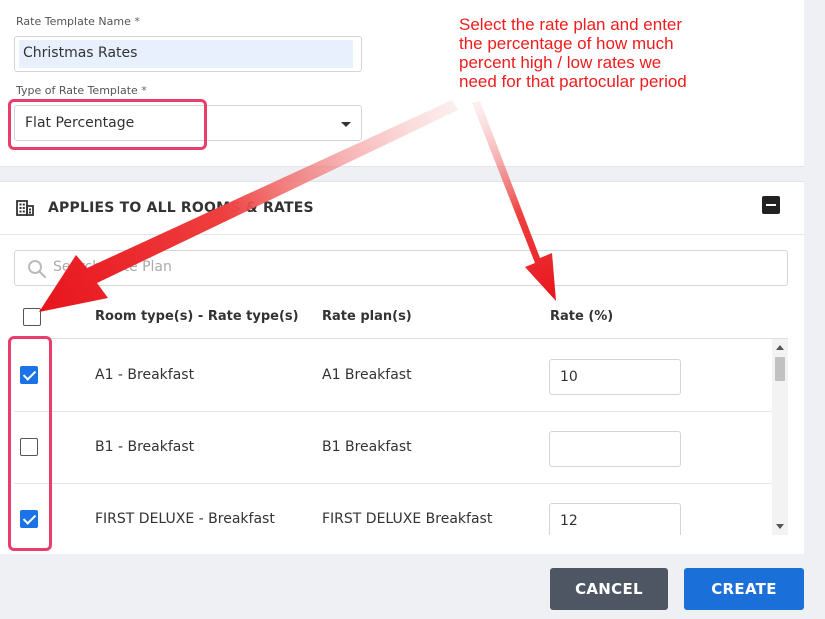  Describe the element at coordinates (402, 208) in the screenshot. I see `section-header: APPLIES TO ALL ROOMS & RATES` at that location.